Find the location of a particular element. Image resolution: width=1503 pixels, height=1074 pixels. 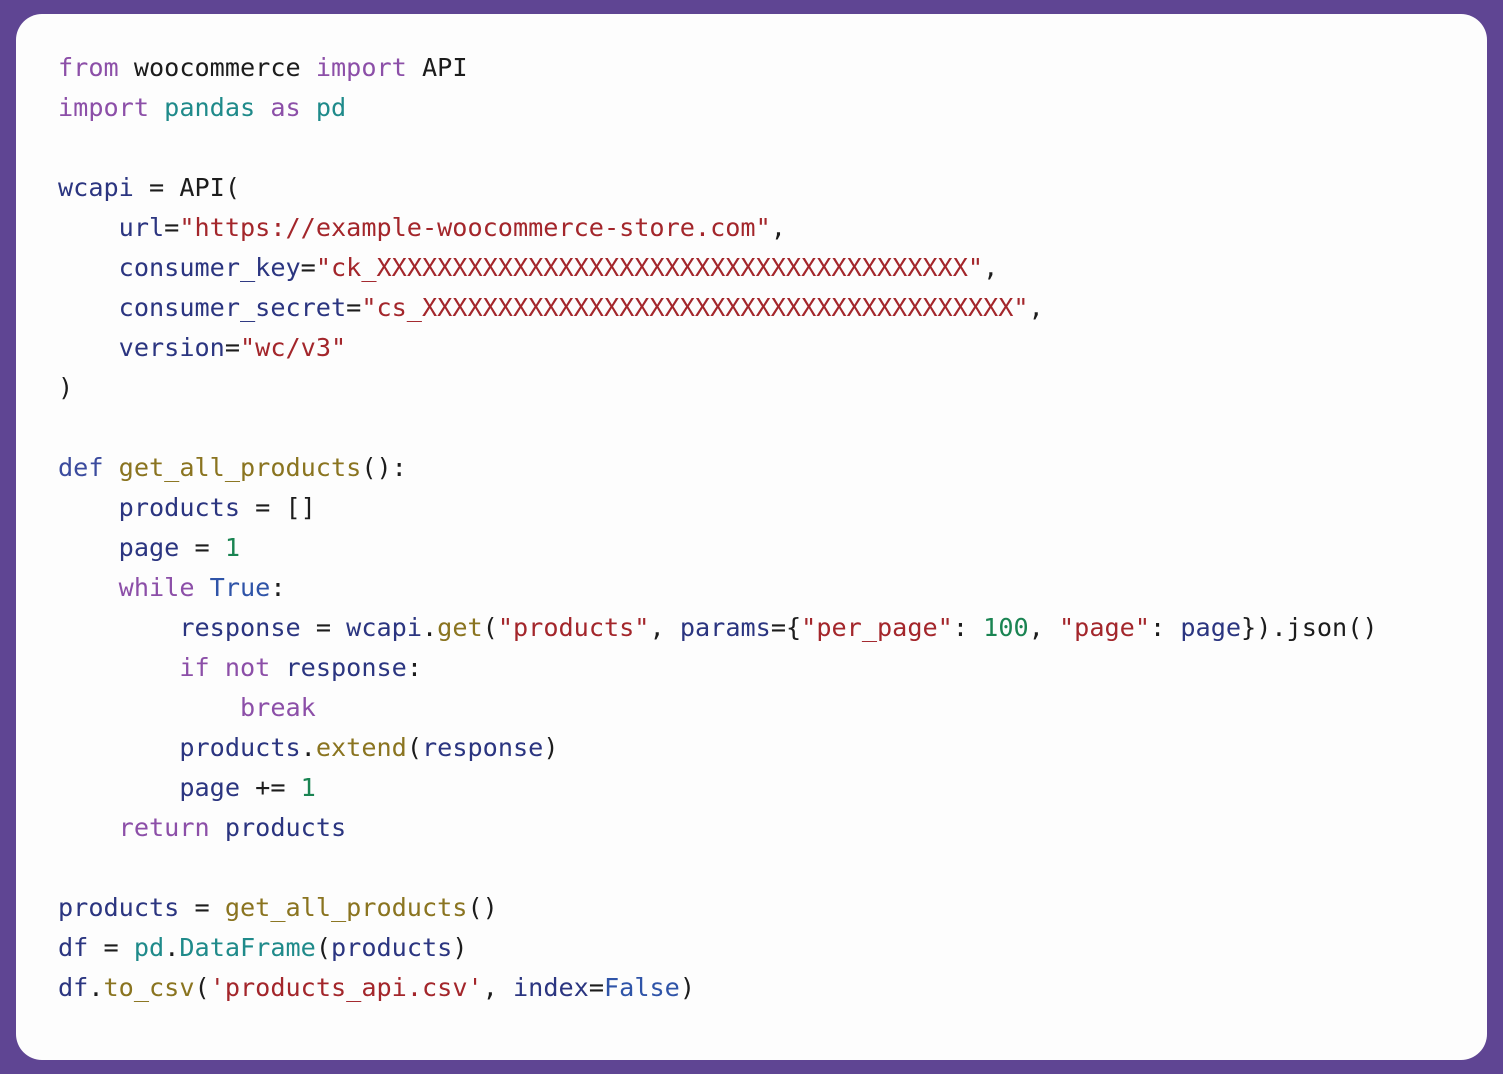

code-token: params is located at coordinates (725, 627).